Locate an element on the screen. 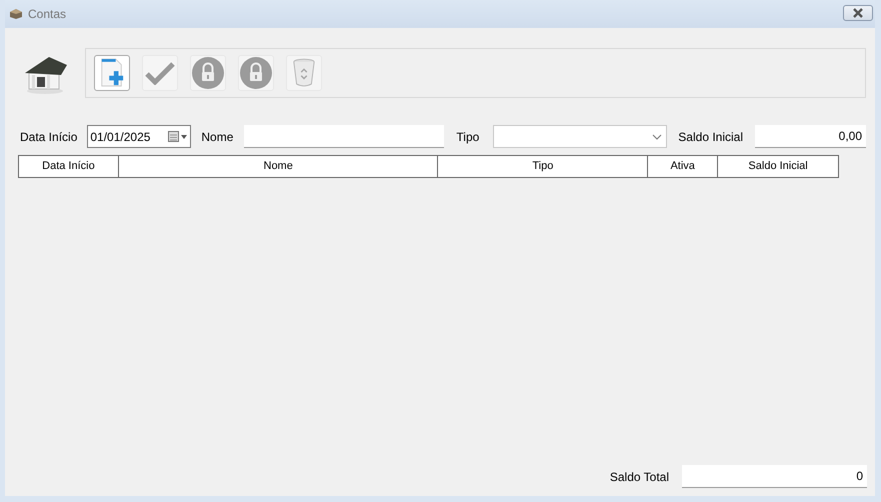  column-header: Nome is located at coordinates (278, 166).